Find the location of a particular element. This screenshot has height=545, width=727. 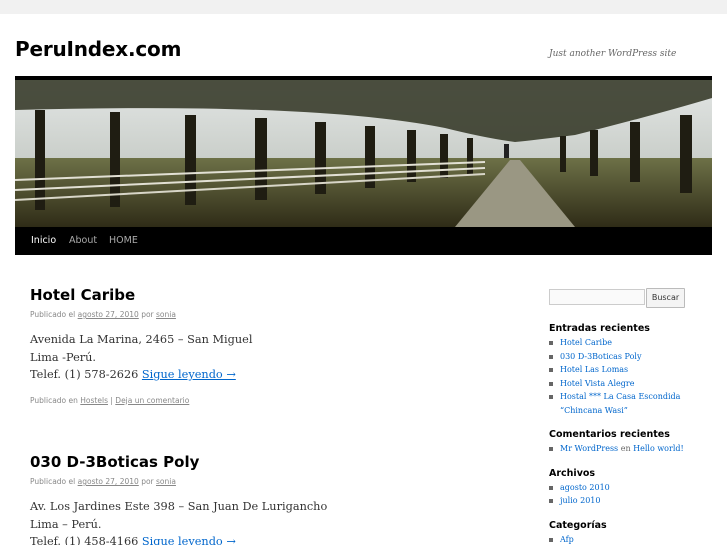

recent-post-link: Hotel Vista Alegre is located at coordinates (597, 383).